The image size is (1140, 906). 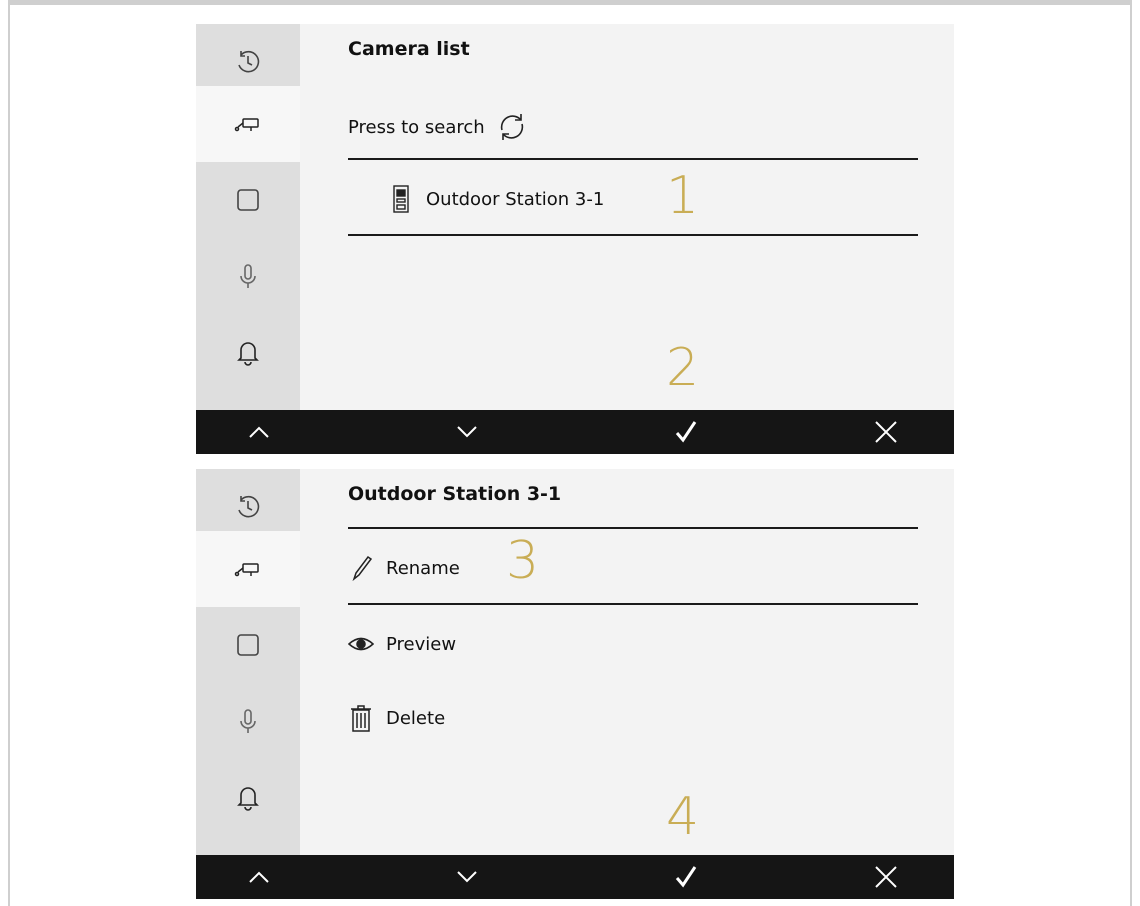 I want to click on trash-icon, so click(x=361, y=718).